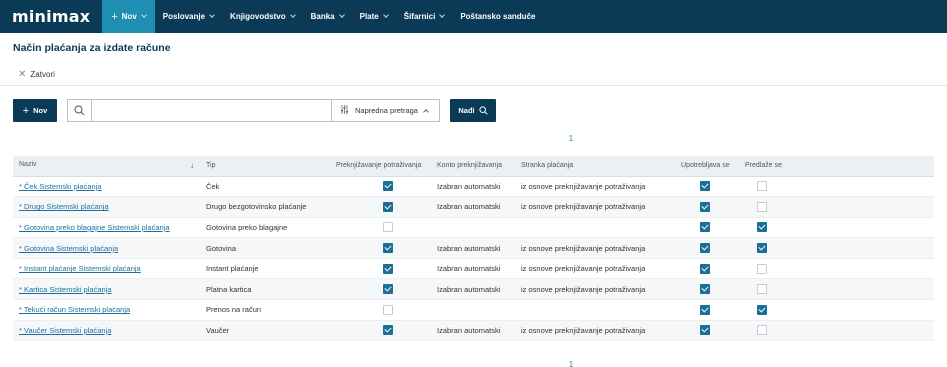  I want to click on row-type: Instant plaćanje, so click(265, 269).